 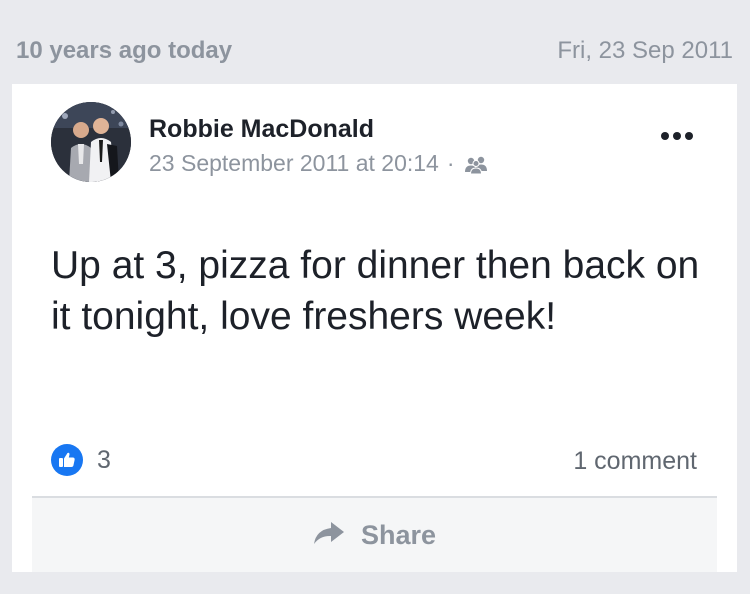 What do you see at coordinates (375, 42) in the screenshot?
I see `memory-header: 10 years ago today Fri, 23 Sep 2011` at bounding box center [375, 42].